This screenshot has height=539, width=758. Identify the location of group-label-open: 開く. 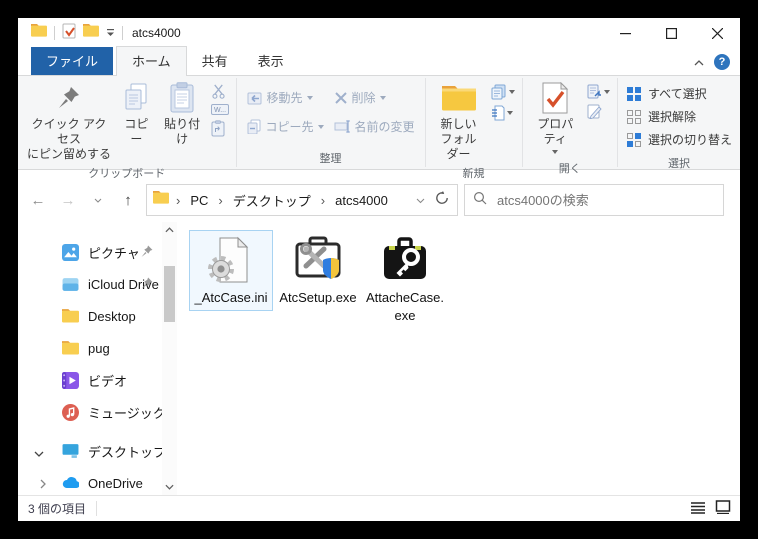
(569, 169).